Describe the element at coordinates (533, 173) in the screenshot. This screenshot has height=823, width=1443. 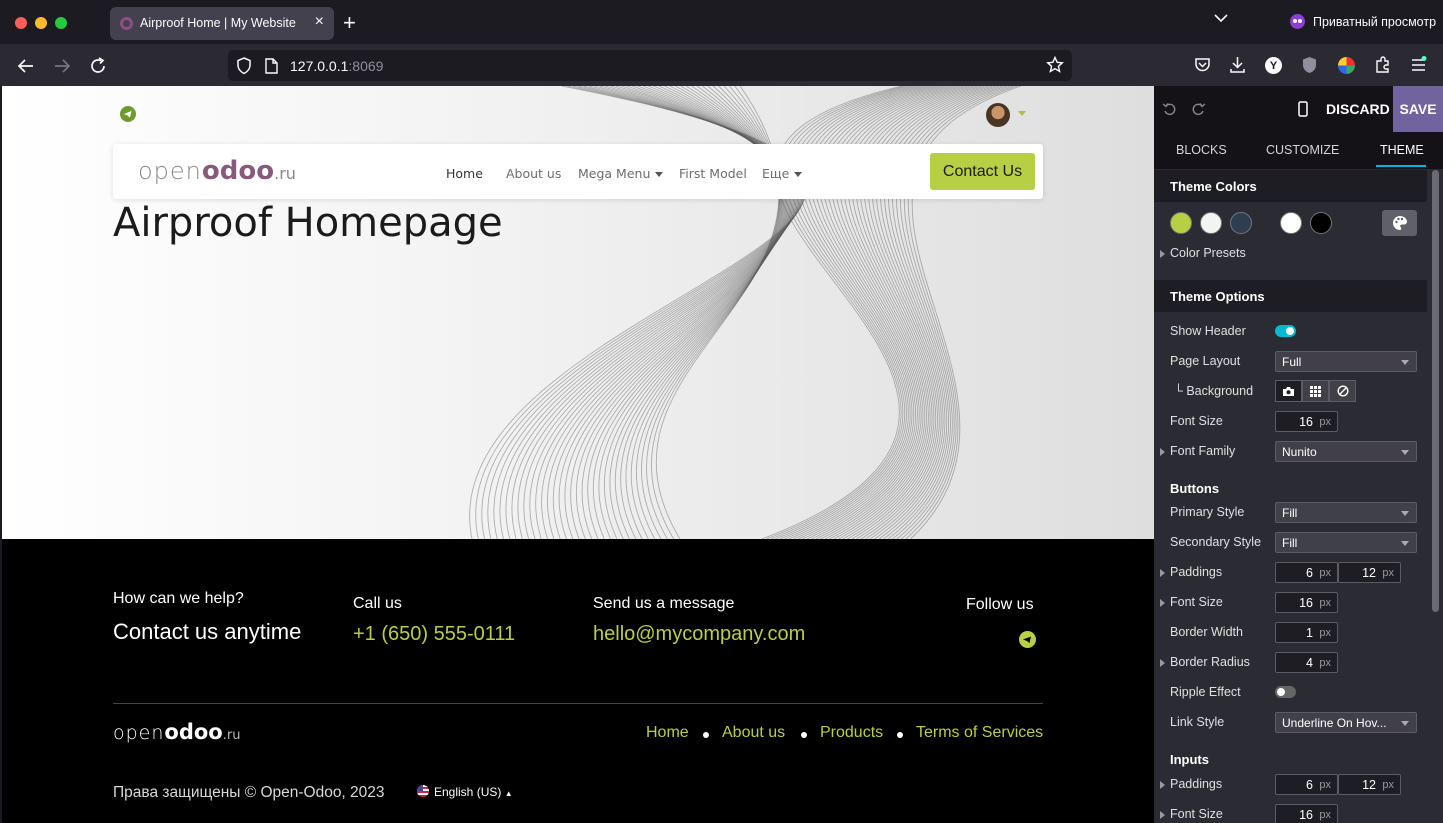
I see `nav-about-us: About us` at that location.